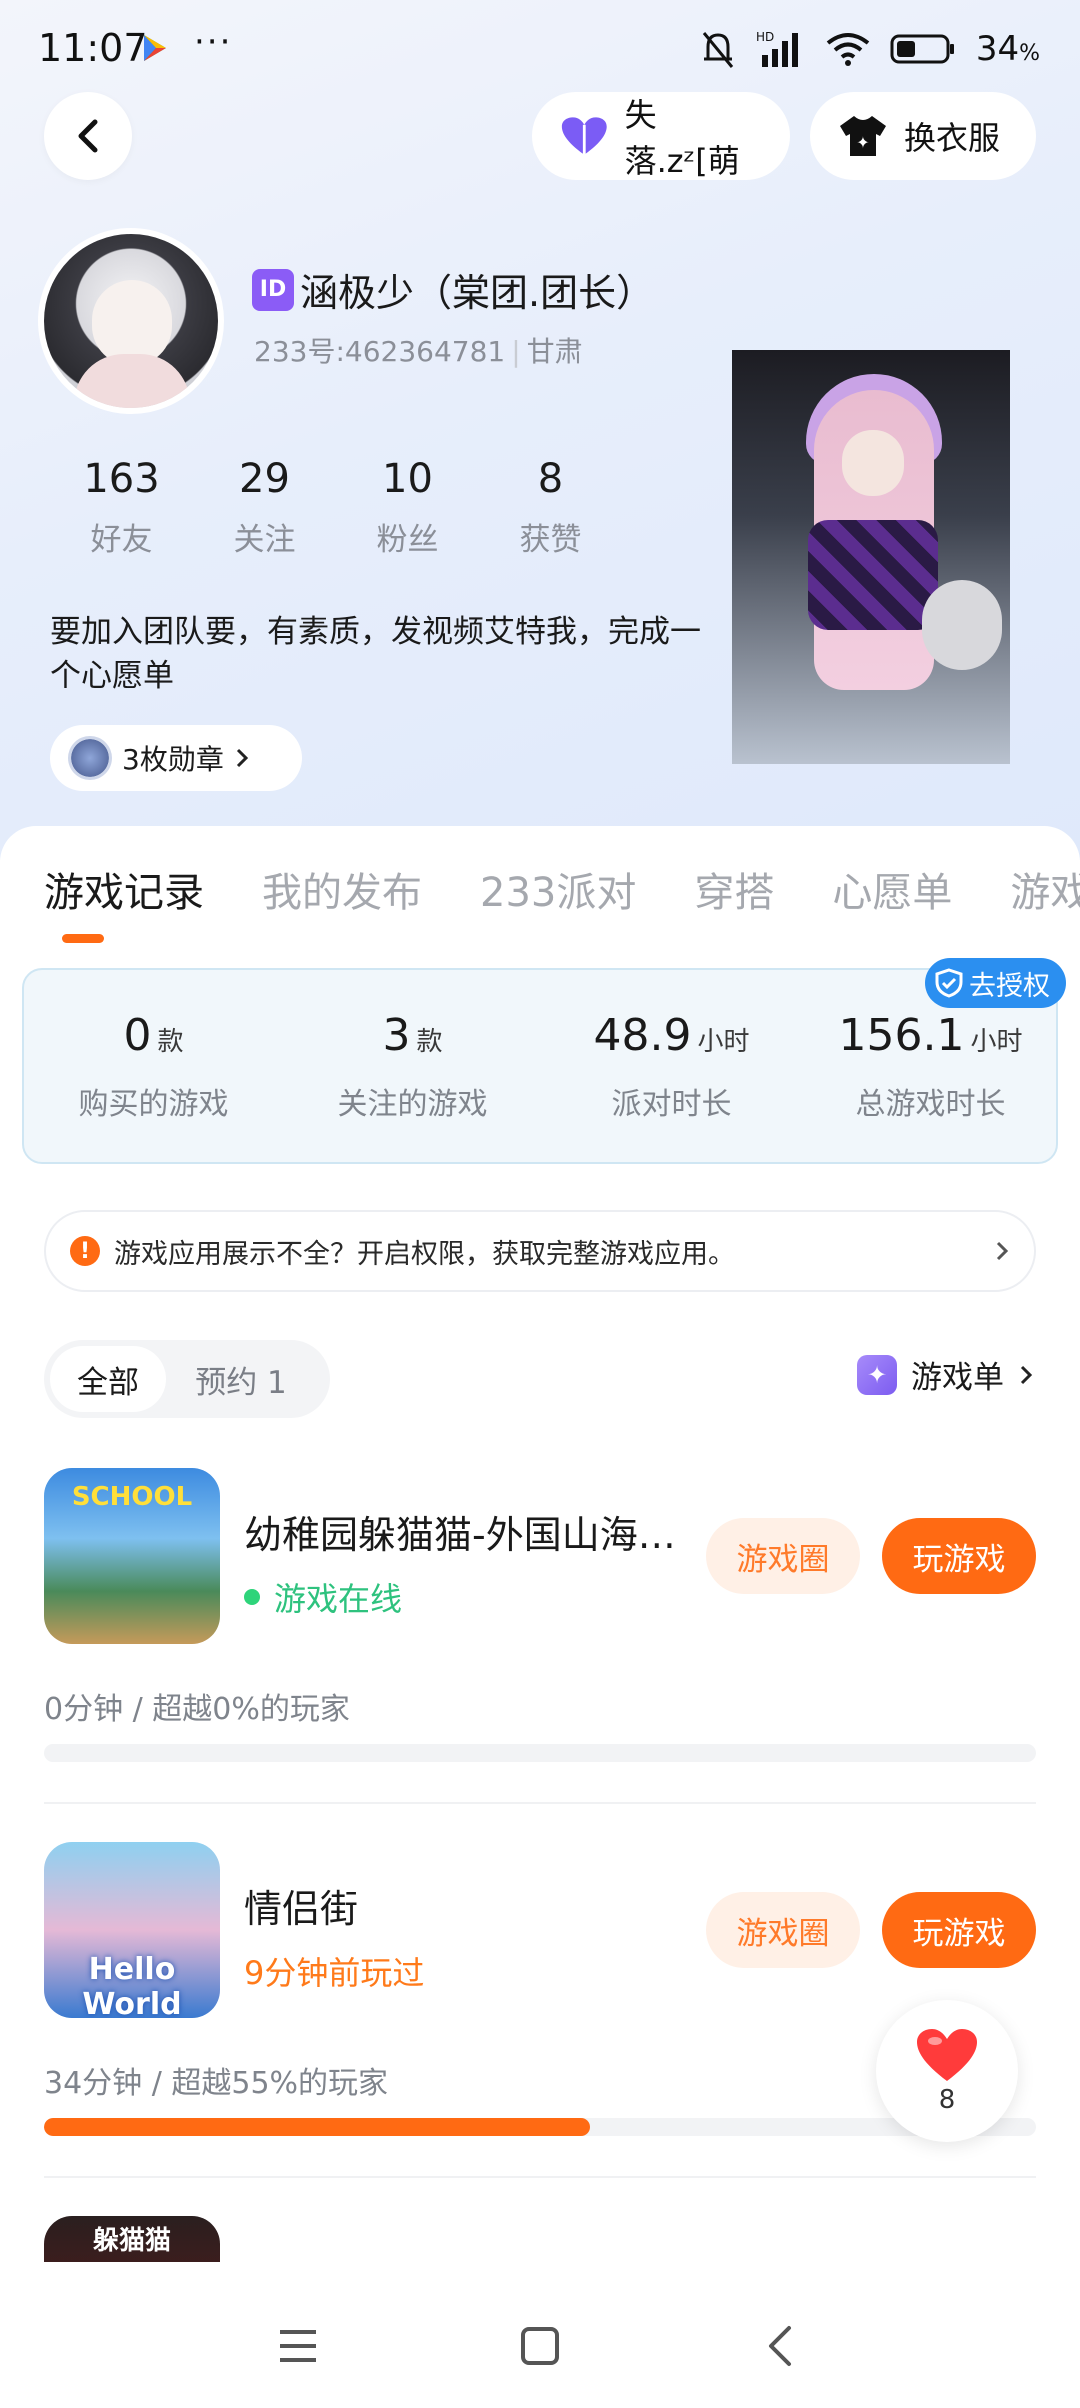 Image resolution: width=1080 pixels, height=2408 pixels. Describe the element at coordinates (952, 138) in the screenshot. I see `change-outfit-label: 换衣服` at that location.